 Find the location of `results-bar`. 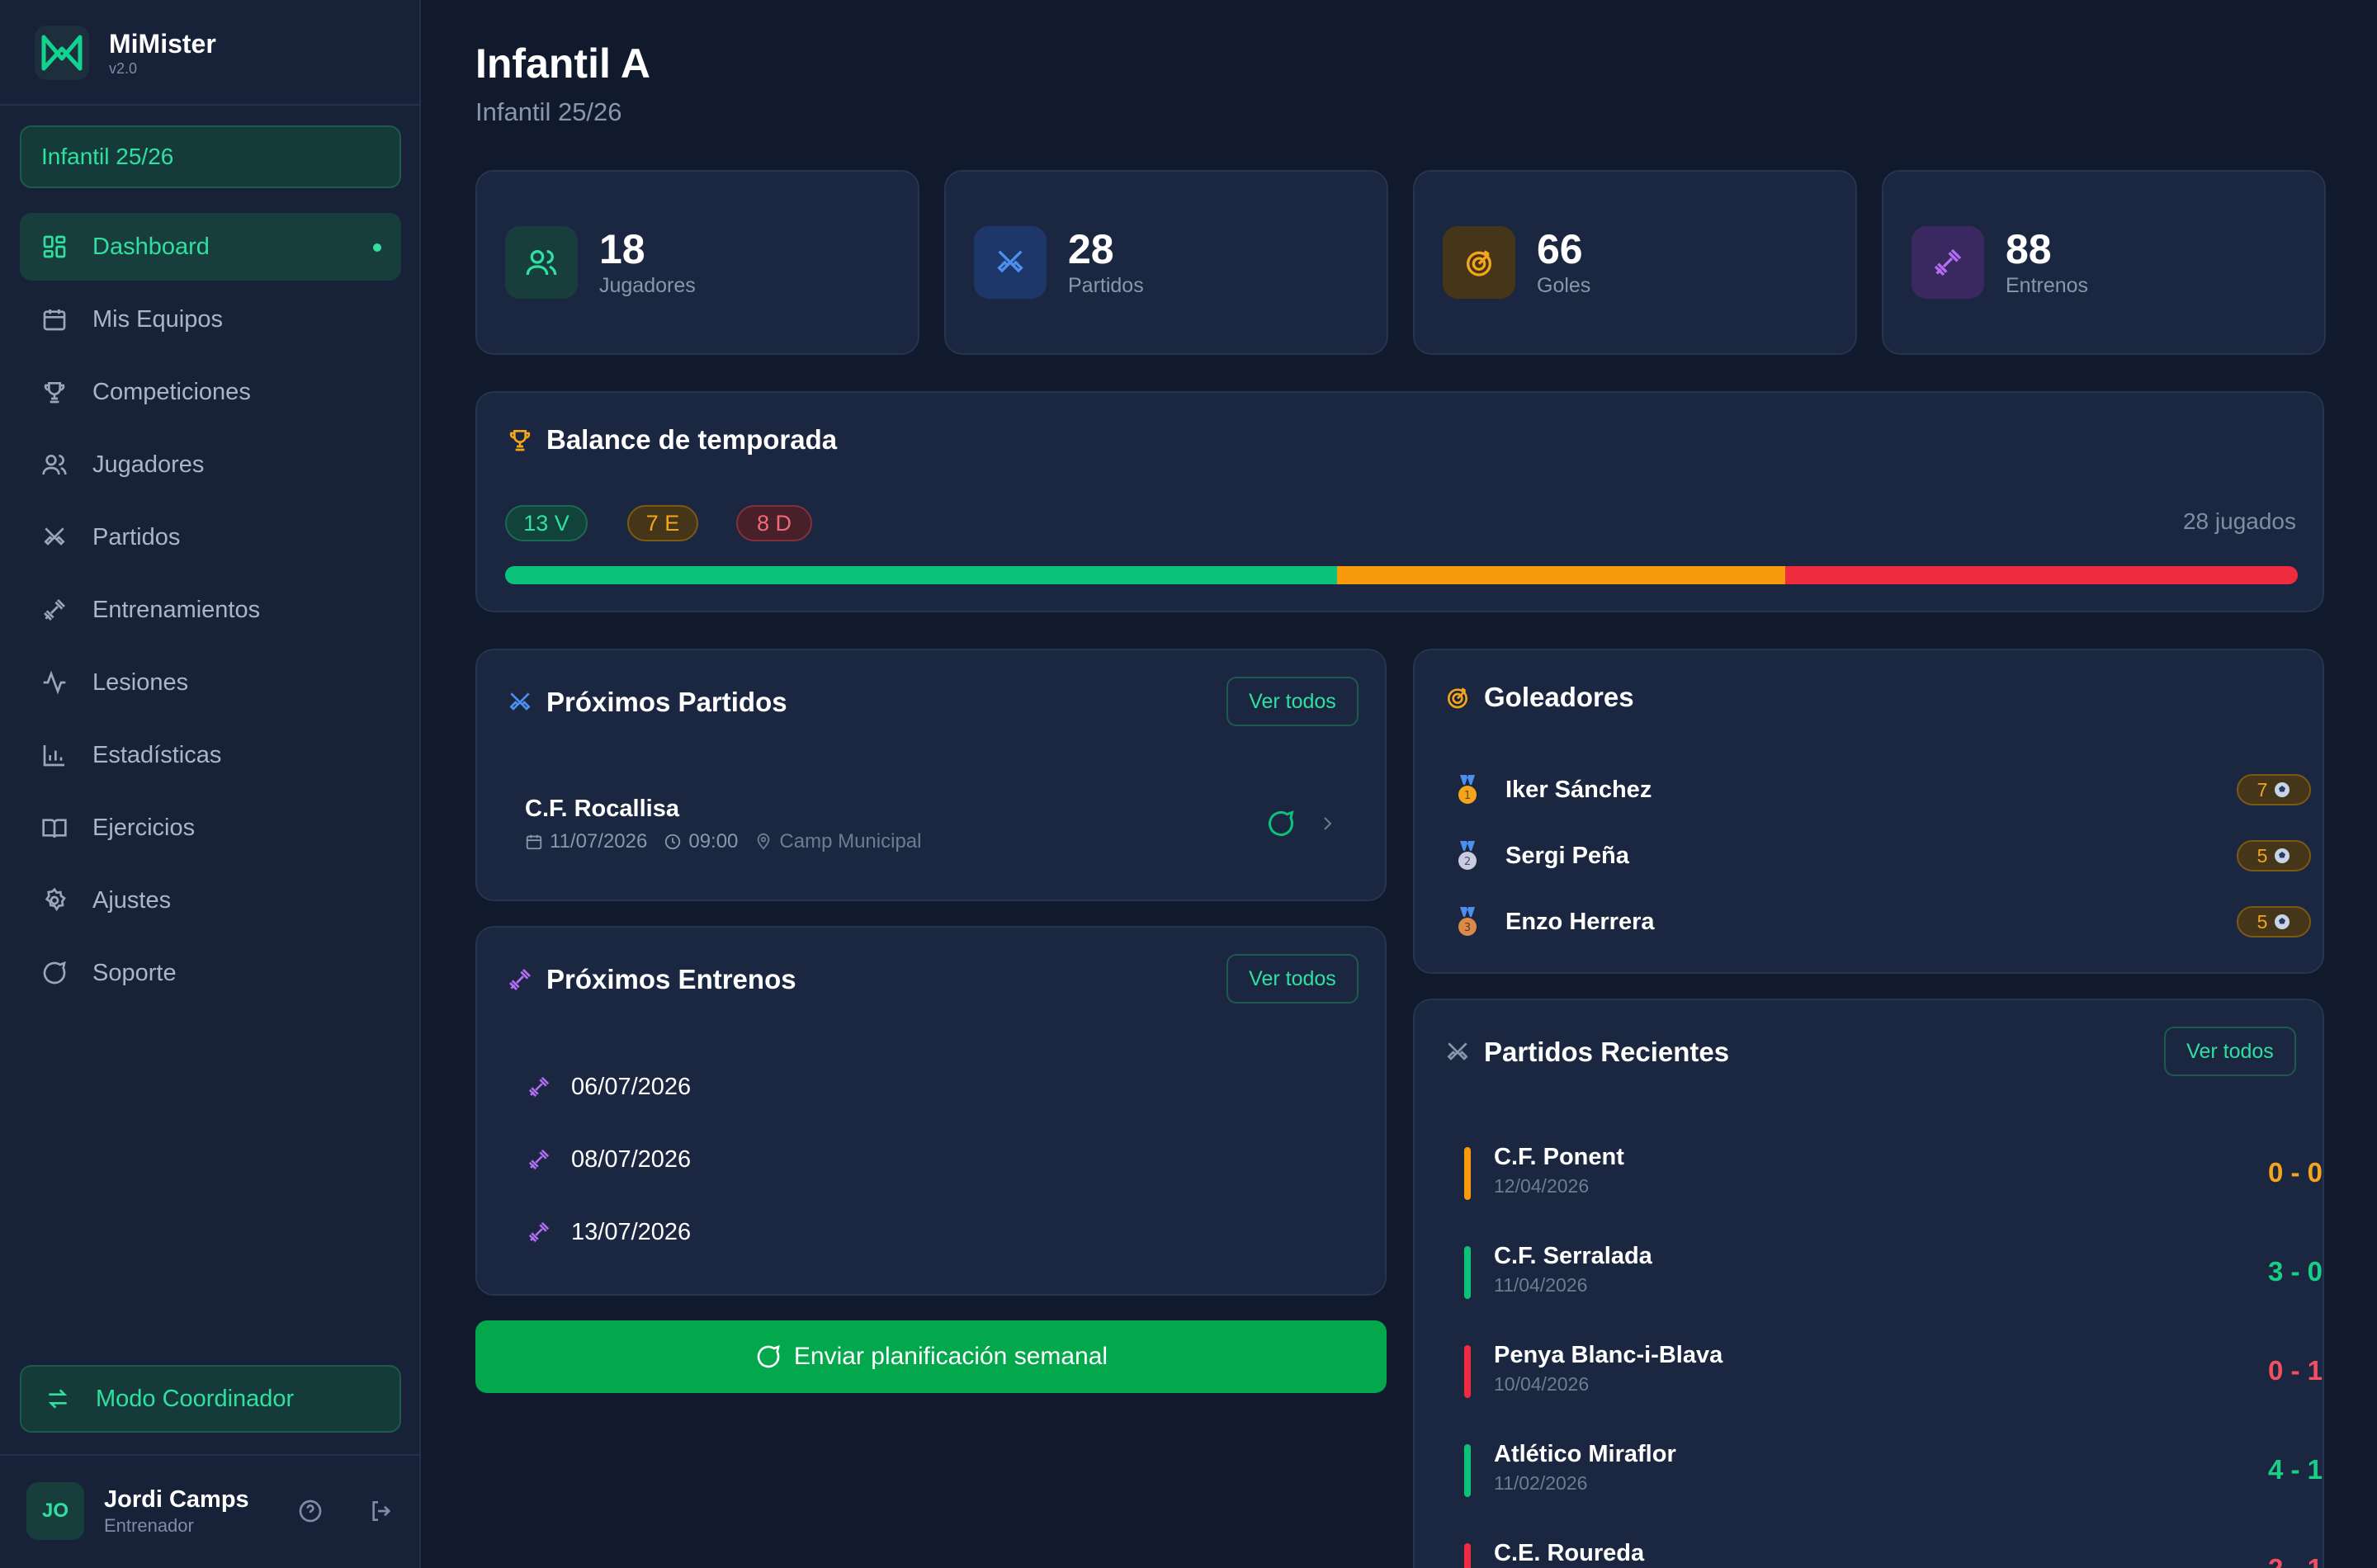

results-bar is located at coordinates (1401, 575).